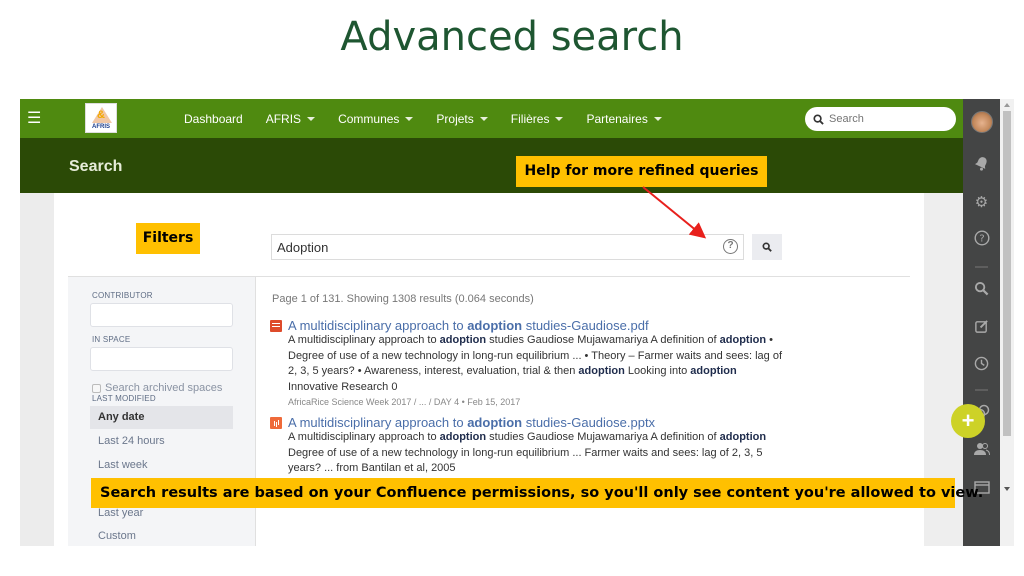 Image resolution: width=1024 pixels, height=576 pixels. I want to click on global-search-input, so click(889, 119).